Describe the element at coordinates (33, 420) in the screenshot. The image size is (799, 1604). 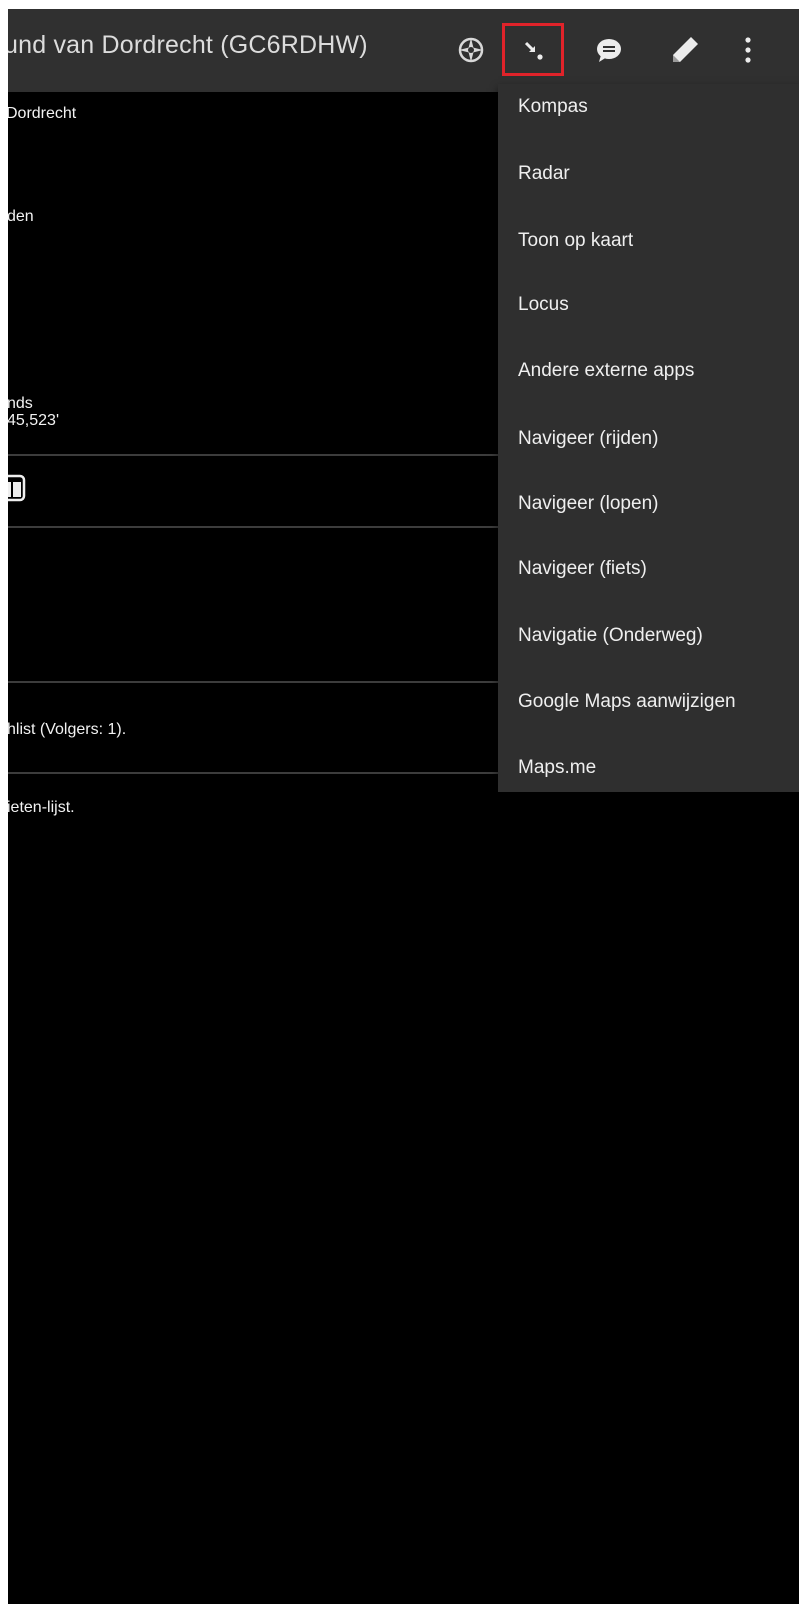
I see `detail-text-coordinates-value: 45,523'` at that location.